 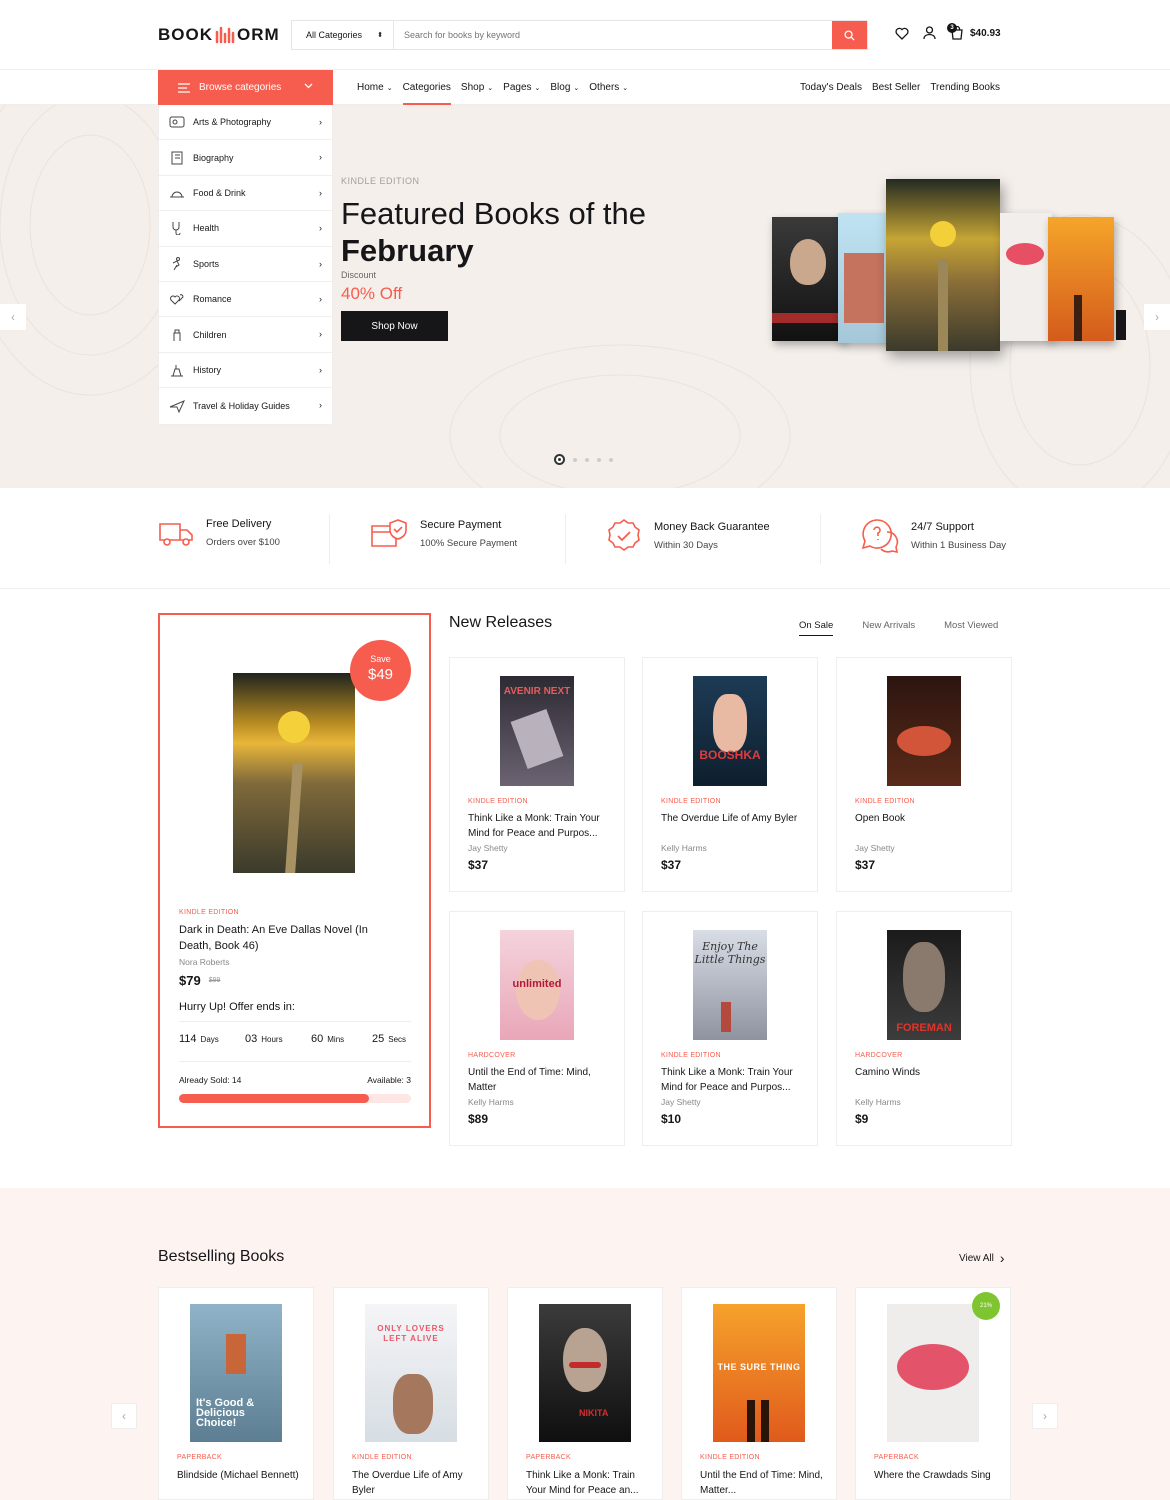 What do you see at coordinates (245, 300) in the screenshot?
I see `category-item-romance: Romance ›` at bounding box center [245, 300].